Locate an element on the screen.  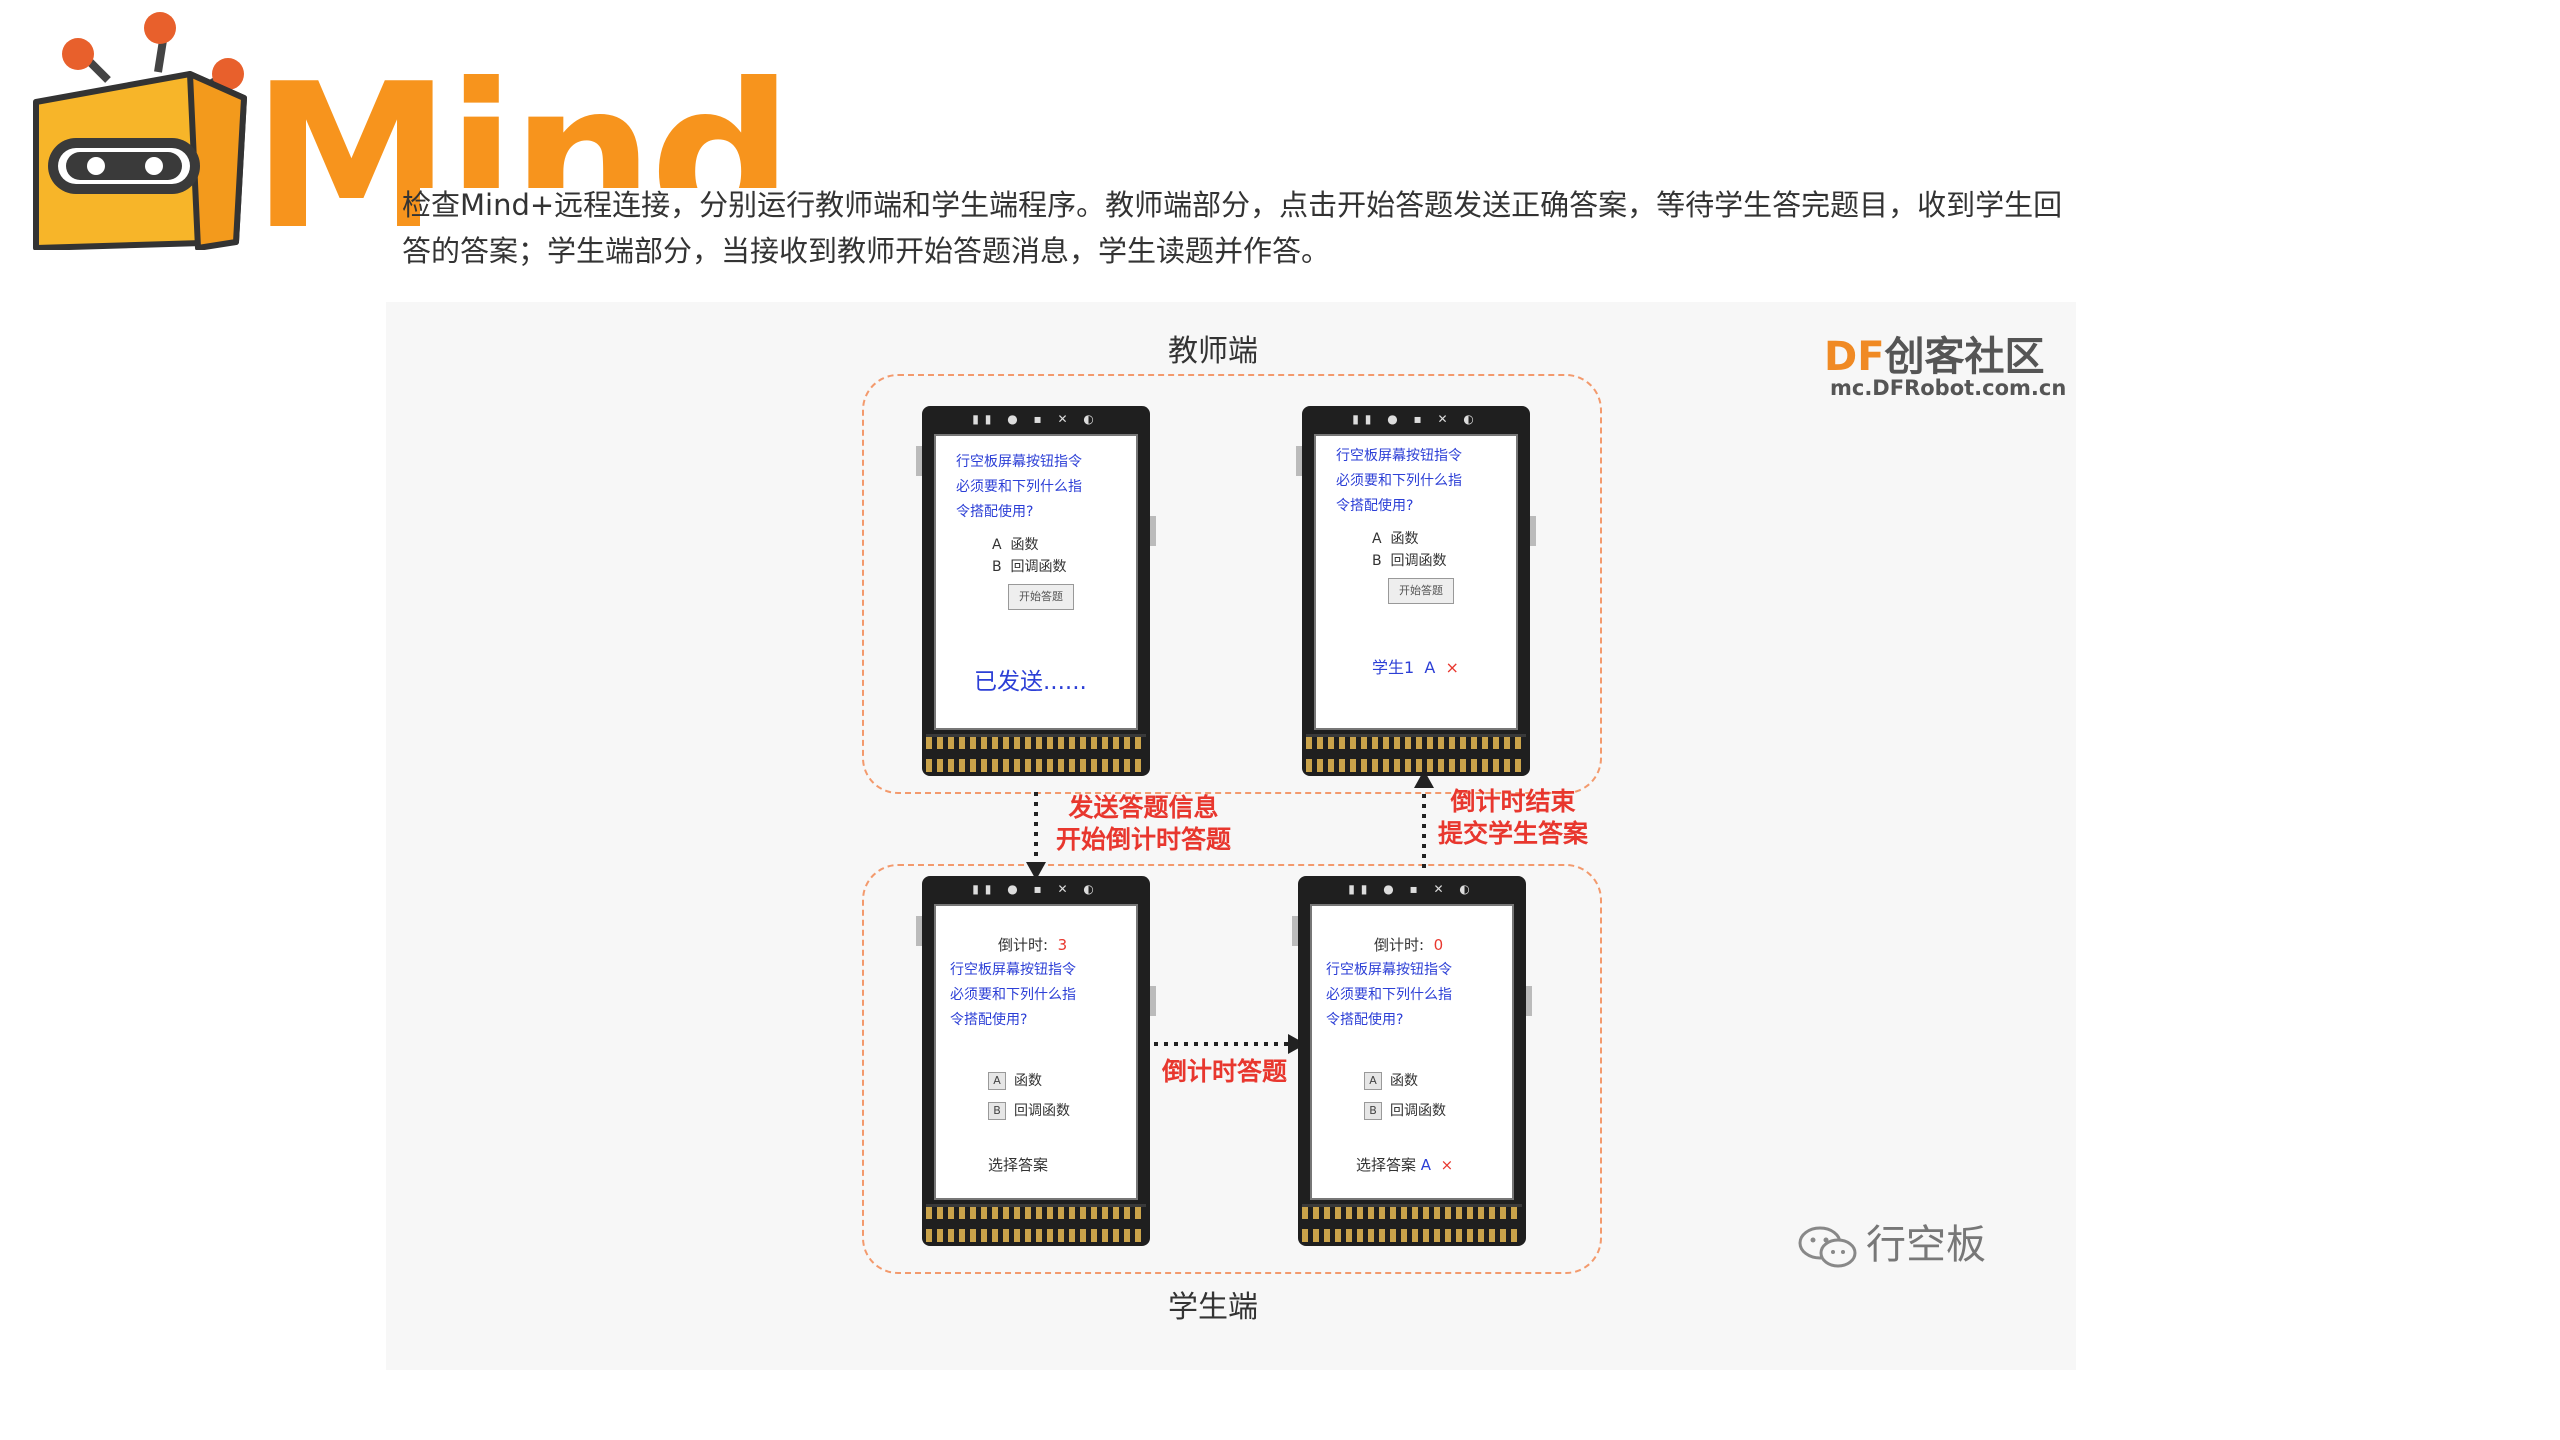
student-result-text: 学生1 A × is located at coordinates (1415, 667).